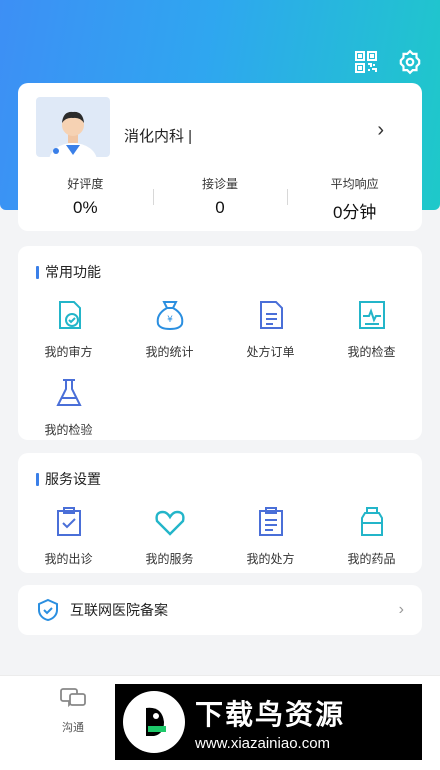  Describe the element at coordinates (388, 62) in the screenshot. I see `header-actions` at that location.